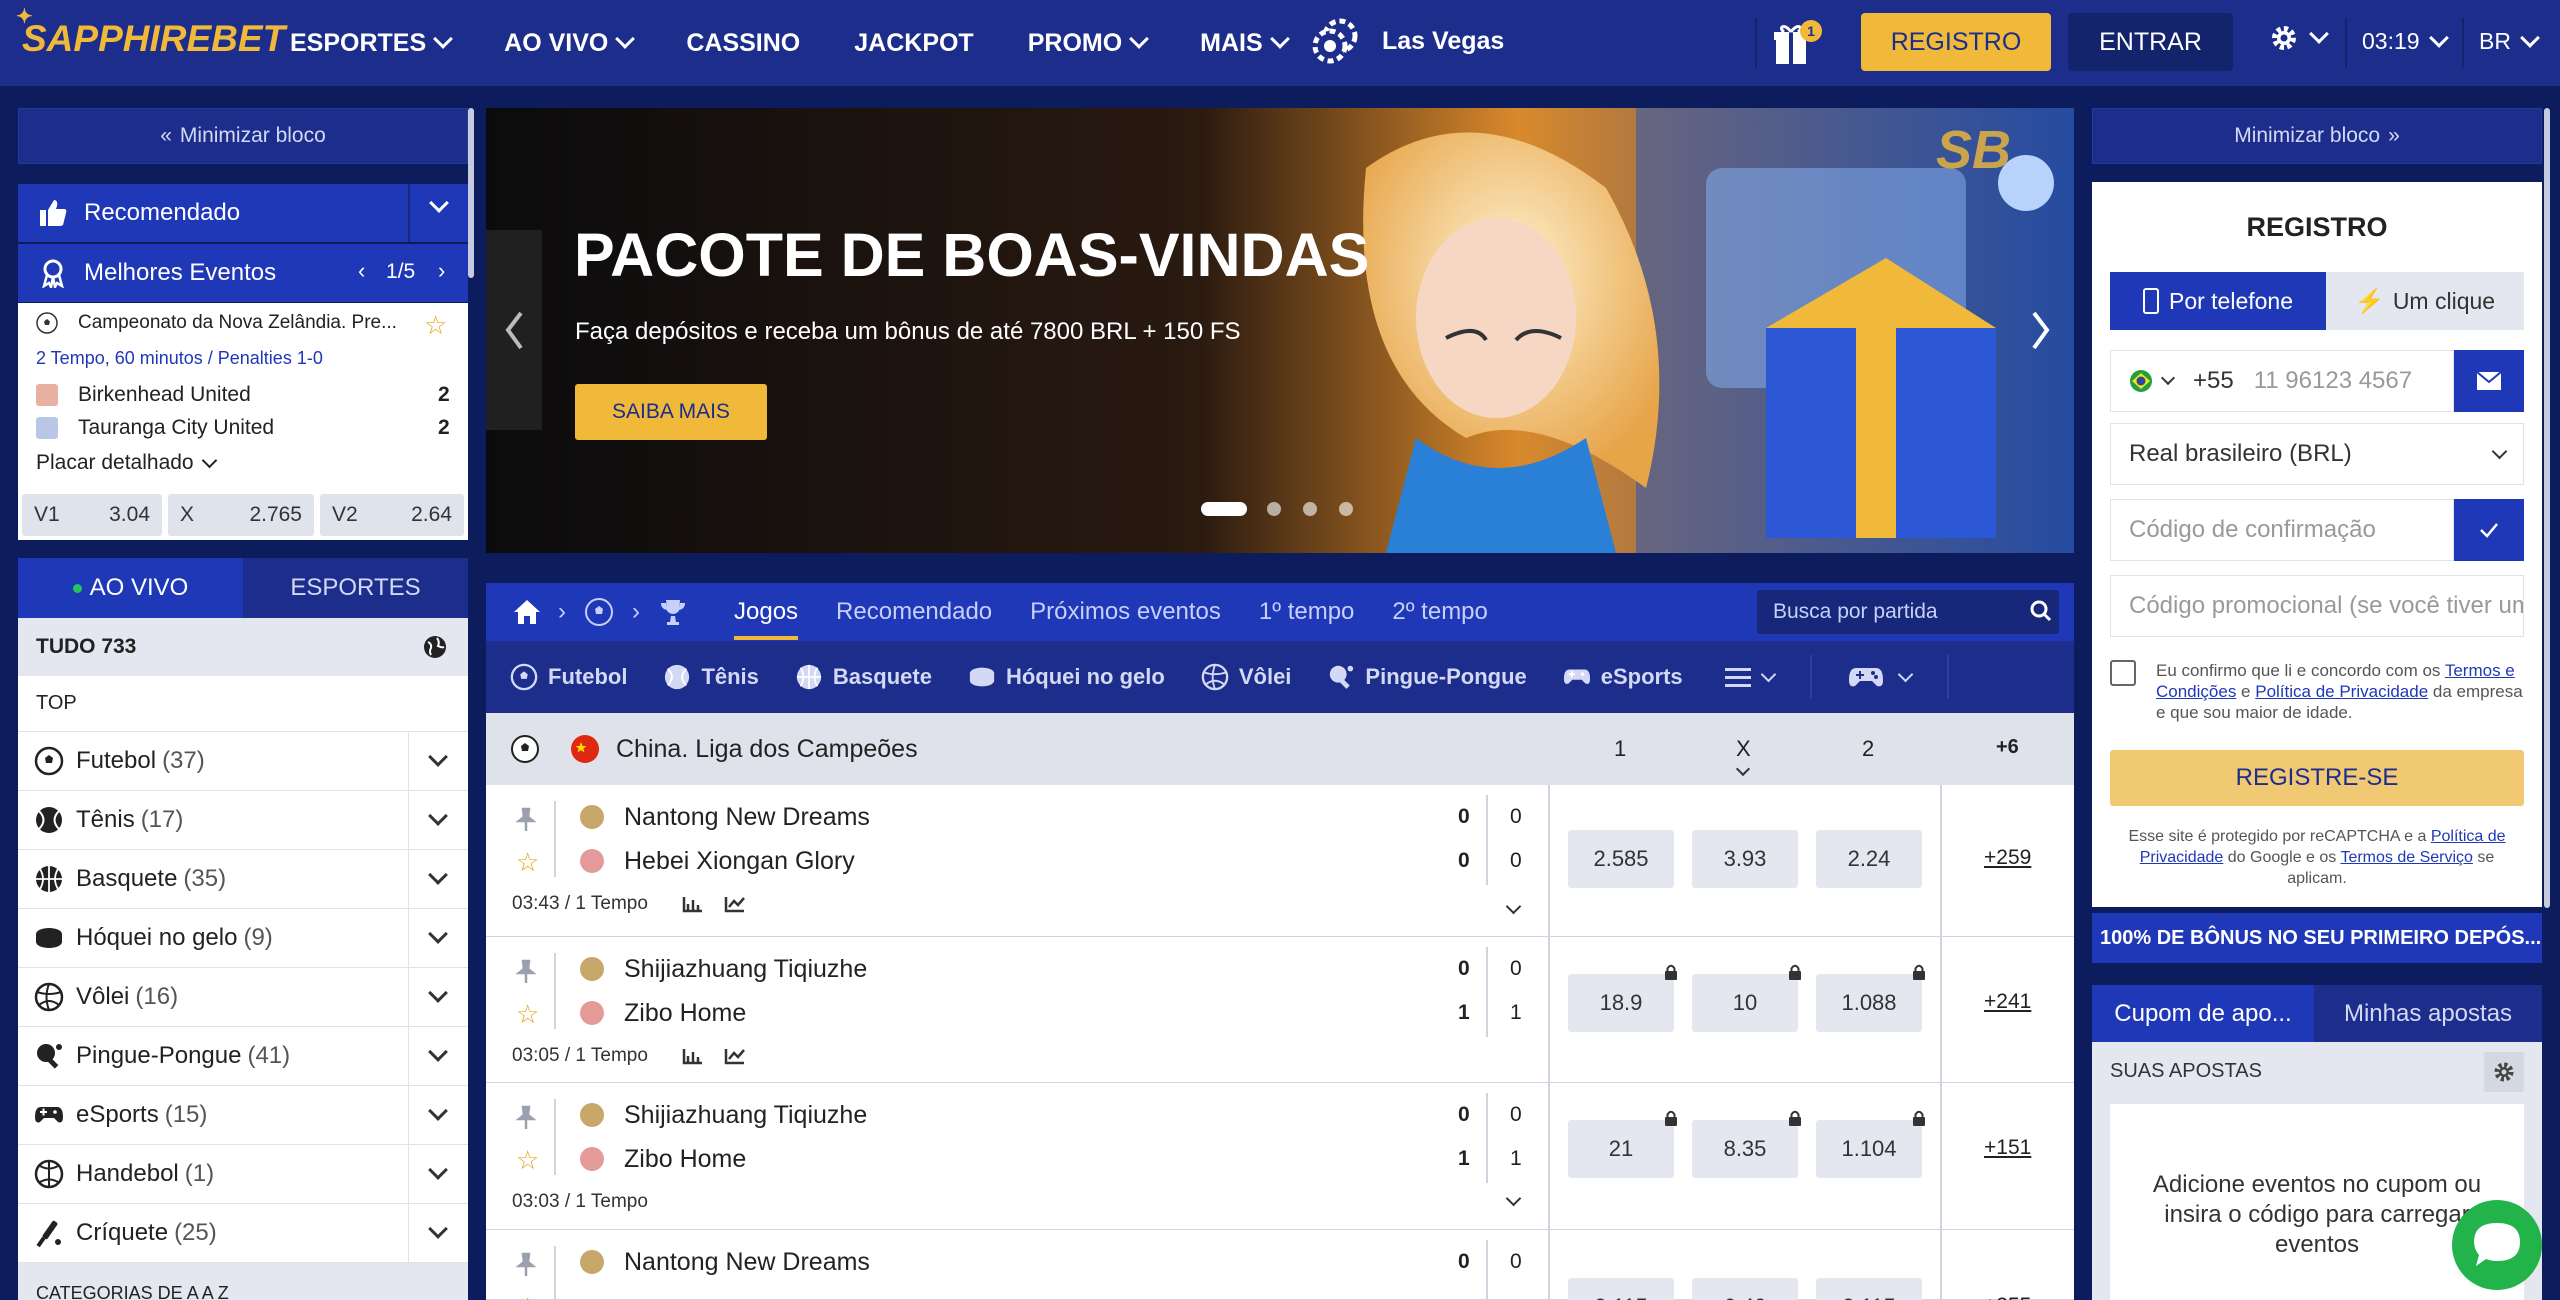  What do you see at coordinates (1869, 1003) in the screenshot?
I see `odd-2-button: 1.088` at bounding box center [1869, 1003].